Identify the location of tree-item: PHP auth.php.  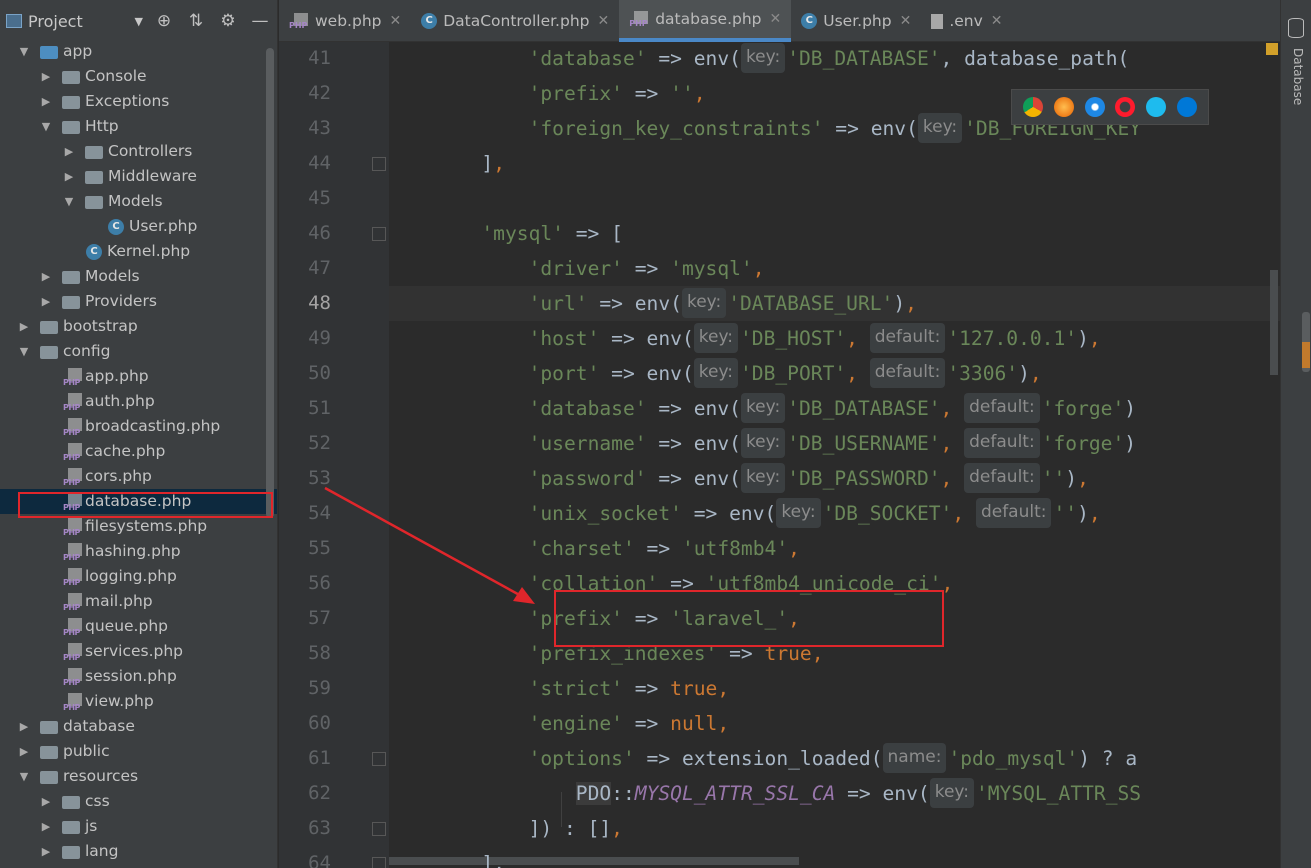
(138, 401).